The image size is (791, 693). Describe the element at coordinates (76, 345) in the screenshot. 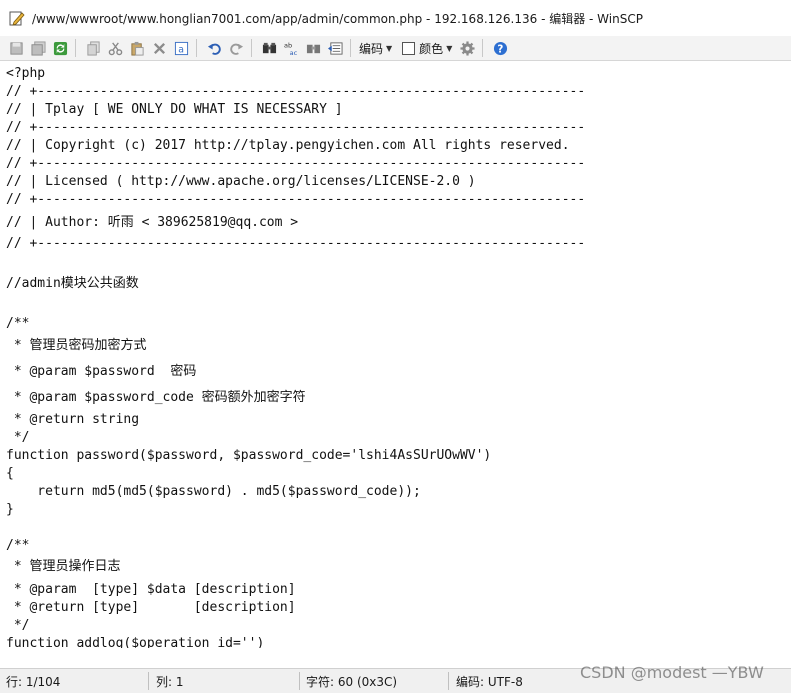

I see `code-line: * 管理员密码加密方式` at that location.